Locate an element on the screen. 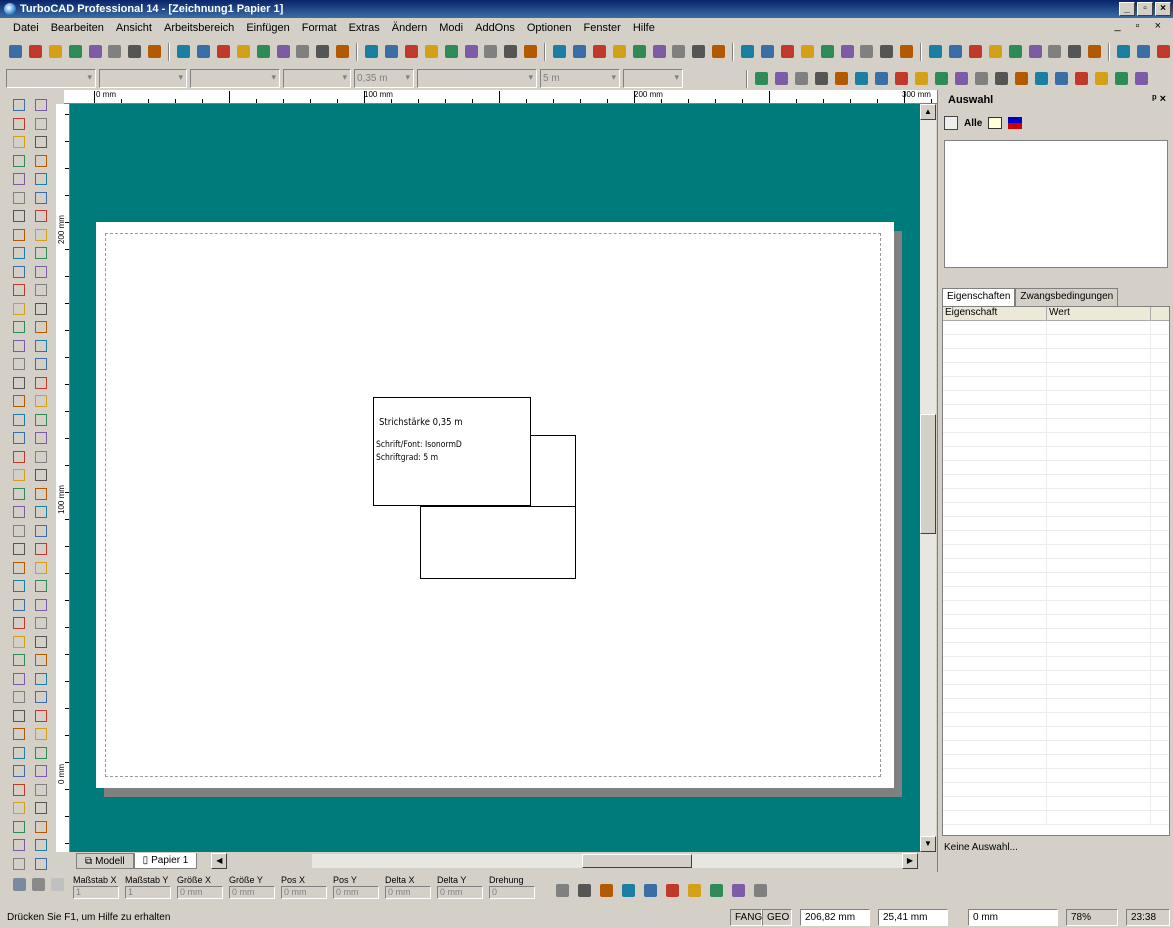  mdi-window-controls: _ ▫ × is located at coordinates (1140, 26).